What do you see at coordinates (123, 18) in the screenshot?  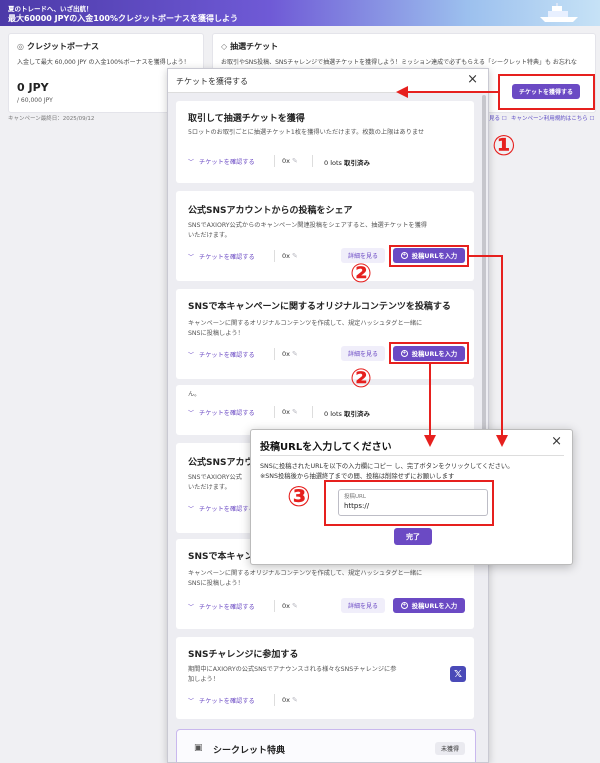 I see `banner-title: 最大60000 JPYの入金100%クレジットボーナスを獲得しよう` at bounding box center [123, 18].